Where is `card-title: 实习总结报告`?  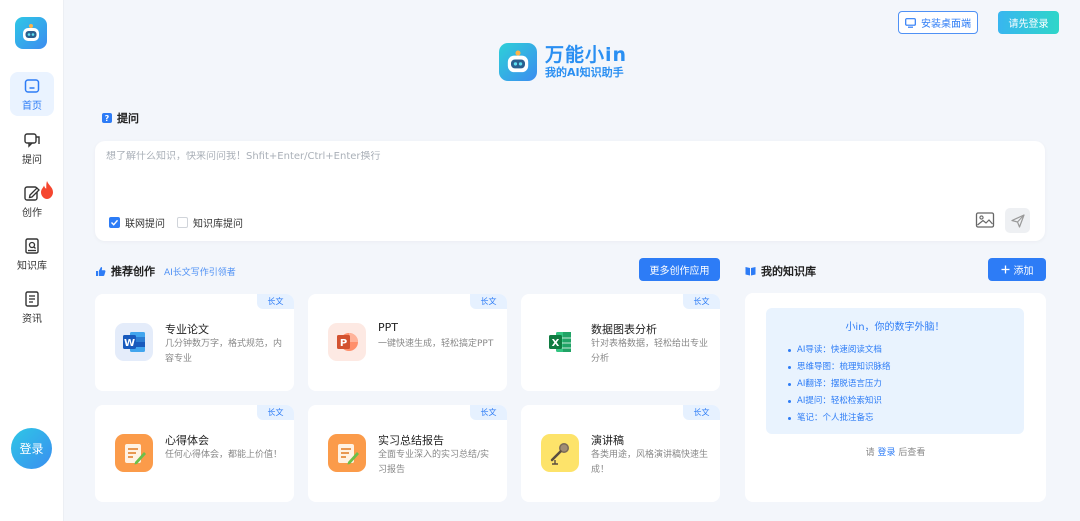 card-title: 实习总结报告 is located at coordinates (411, 440).